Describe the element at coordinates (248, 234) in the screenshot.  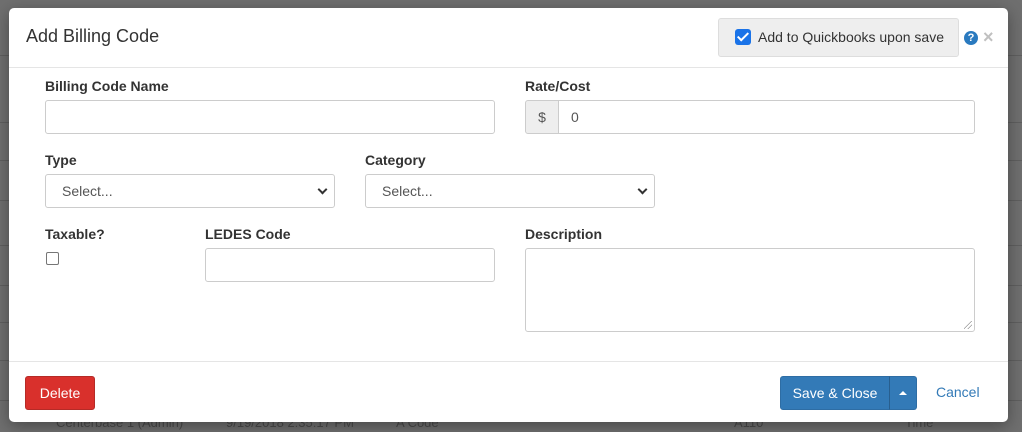
I see `ledes-code-label: LEDES Code` at that location.